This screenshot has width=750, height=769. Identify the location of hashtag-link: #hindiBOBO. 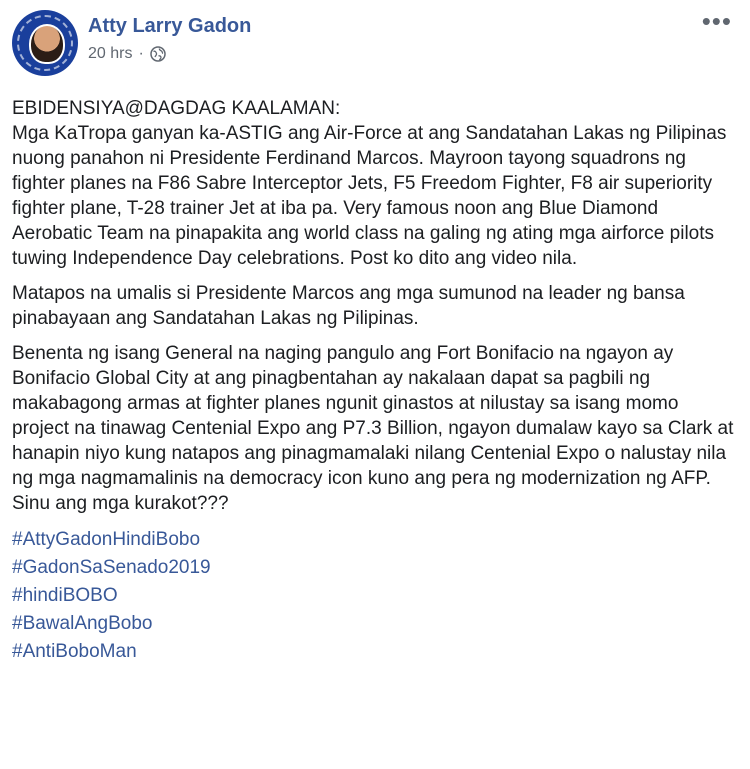
(375, 596).